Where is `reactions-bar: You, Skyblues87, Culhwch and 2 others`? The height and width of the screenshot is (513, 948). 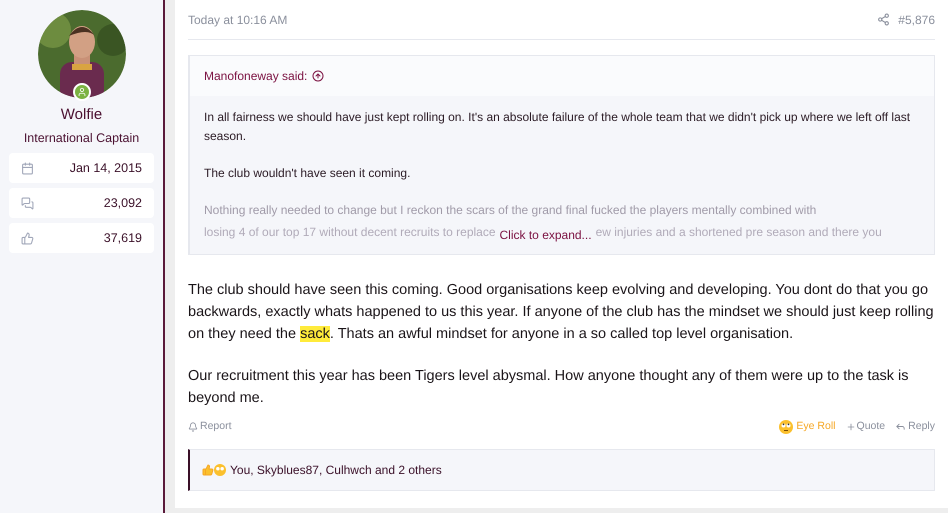 reactions-bar: You, Skyblues87, Culhwch and 2 others is located at coordinates (561, 469).